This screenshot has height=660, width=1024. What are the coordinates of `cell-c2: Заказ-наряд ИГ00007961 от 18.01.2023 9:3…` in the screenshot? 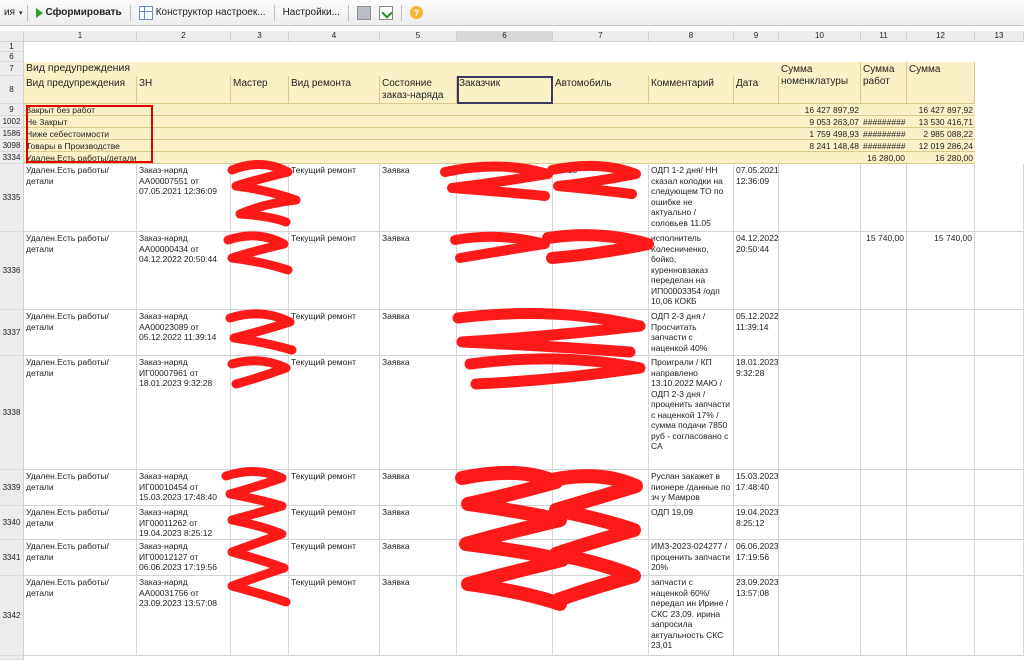 It's located at (184, 413).